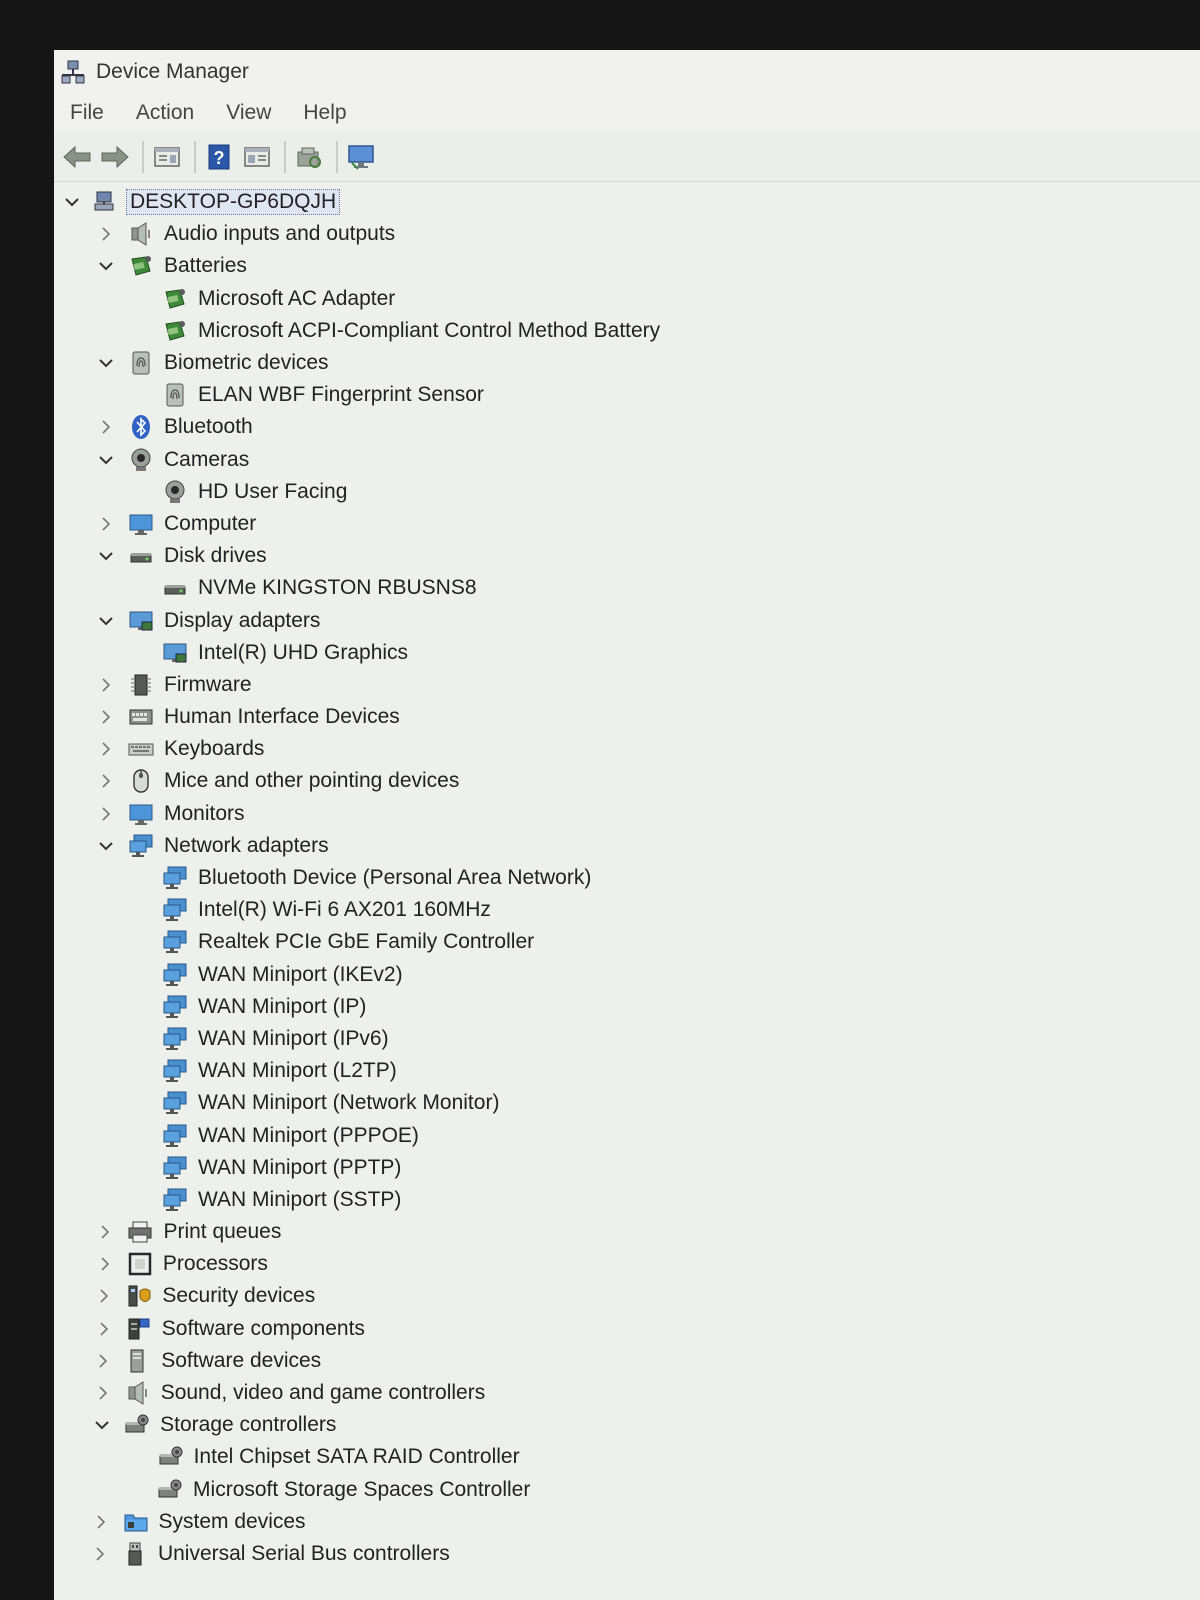  Describe the element at coordinates (167, 157) in the screenshot. I see `properties-icon` at that location.